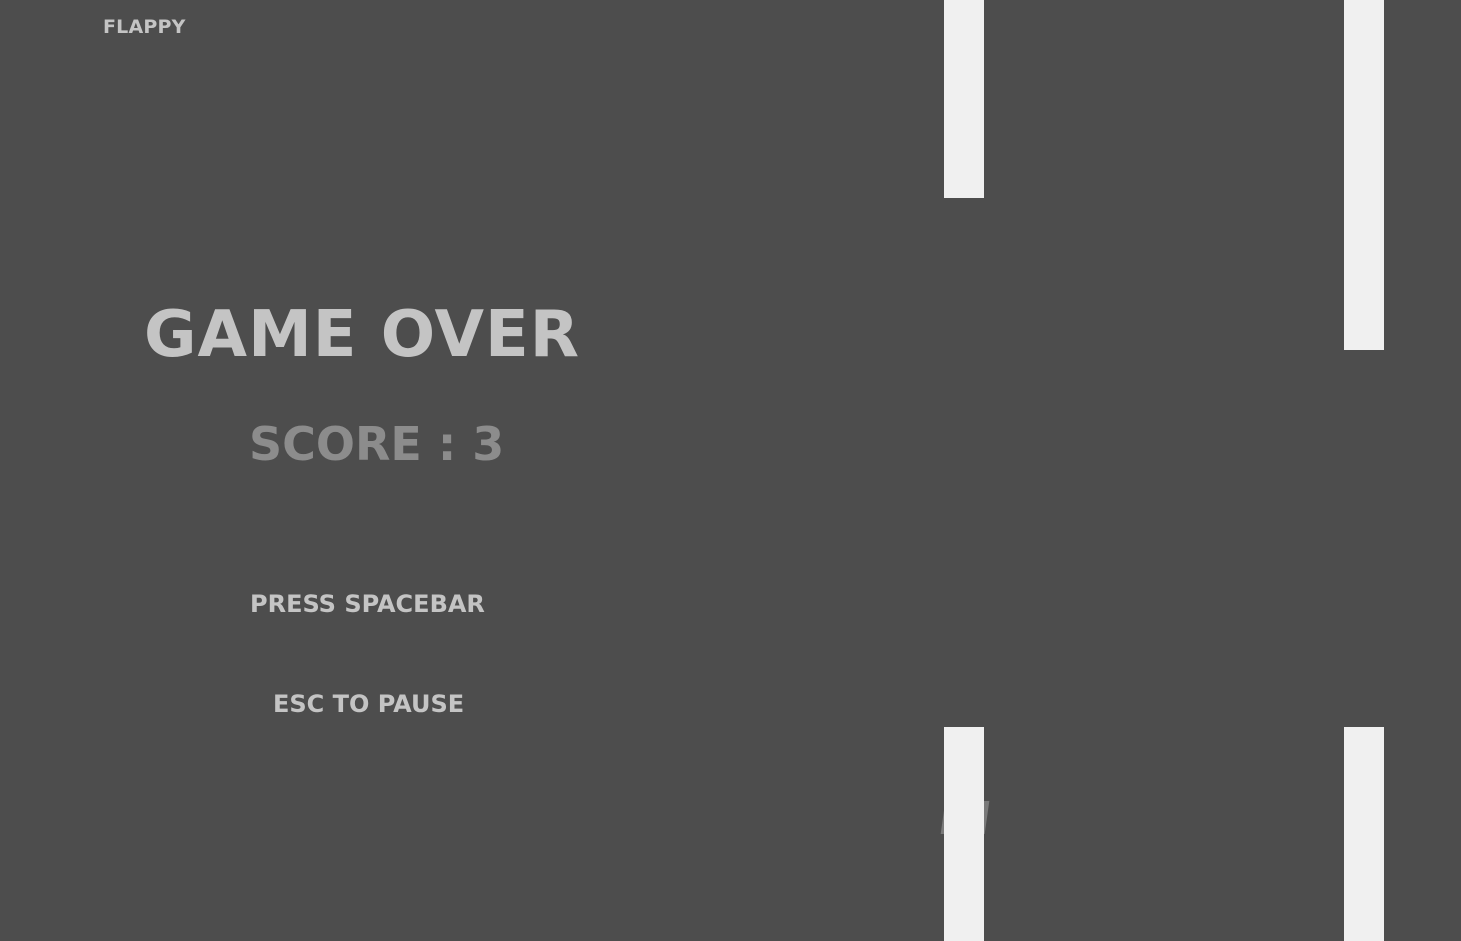  I want to click on game-title: FLAPPY, so click(144, 27).